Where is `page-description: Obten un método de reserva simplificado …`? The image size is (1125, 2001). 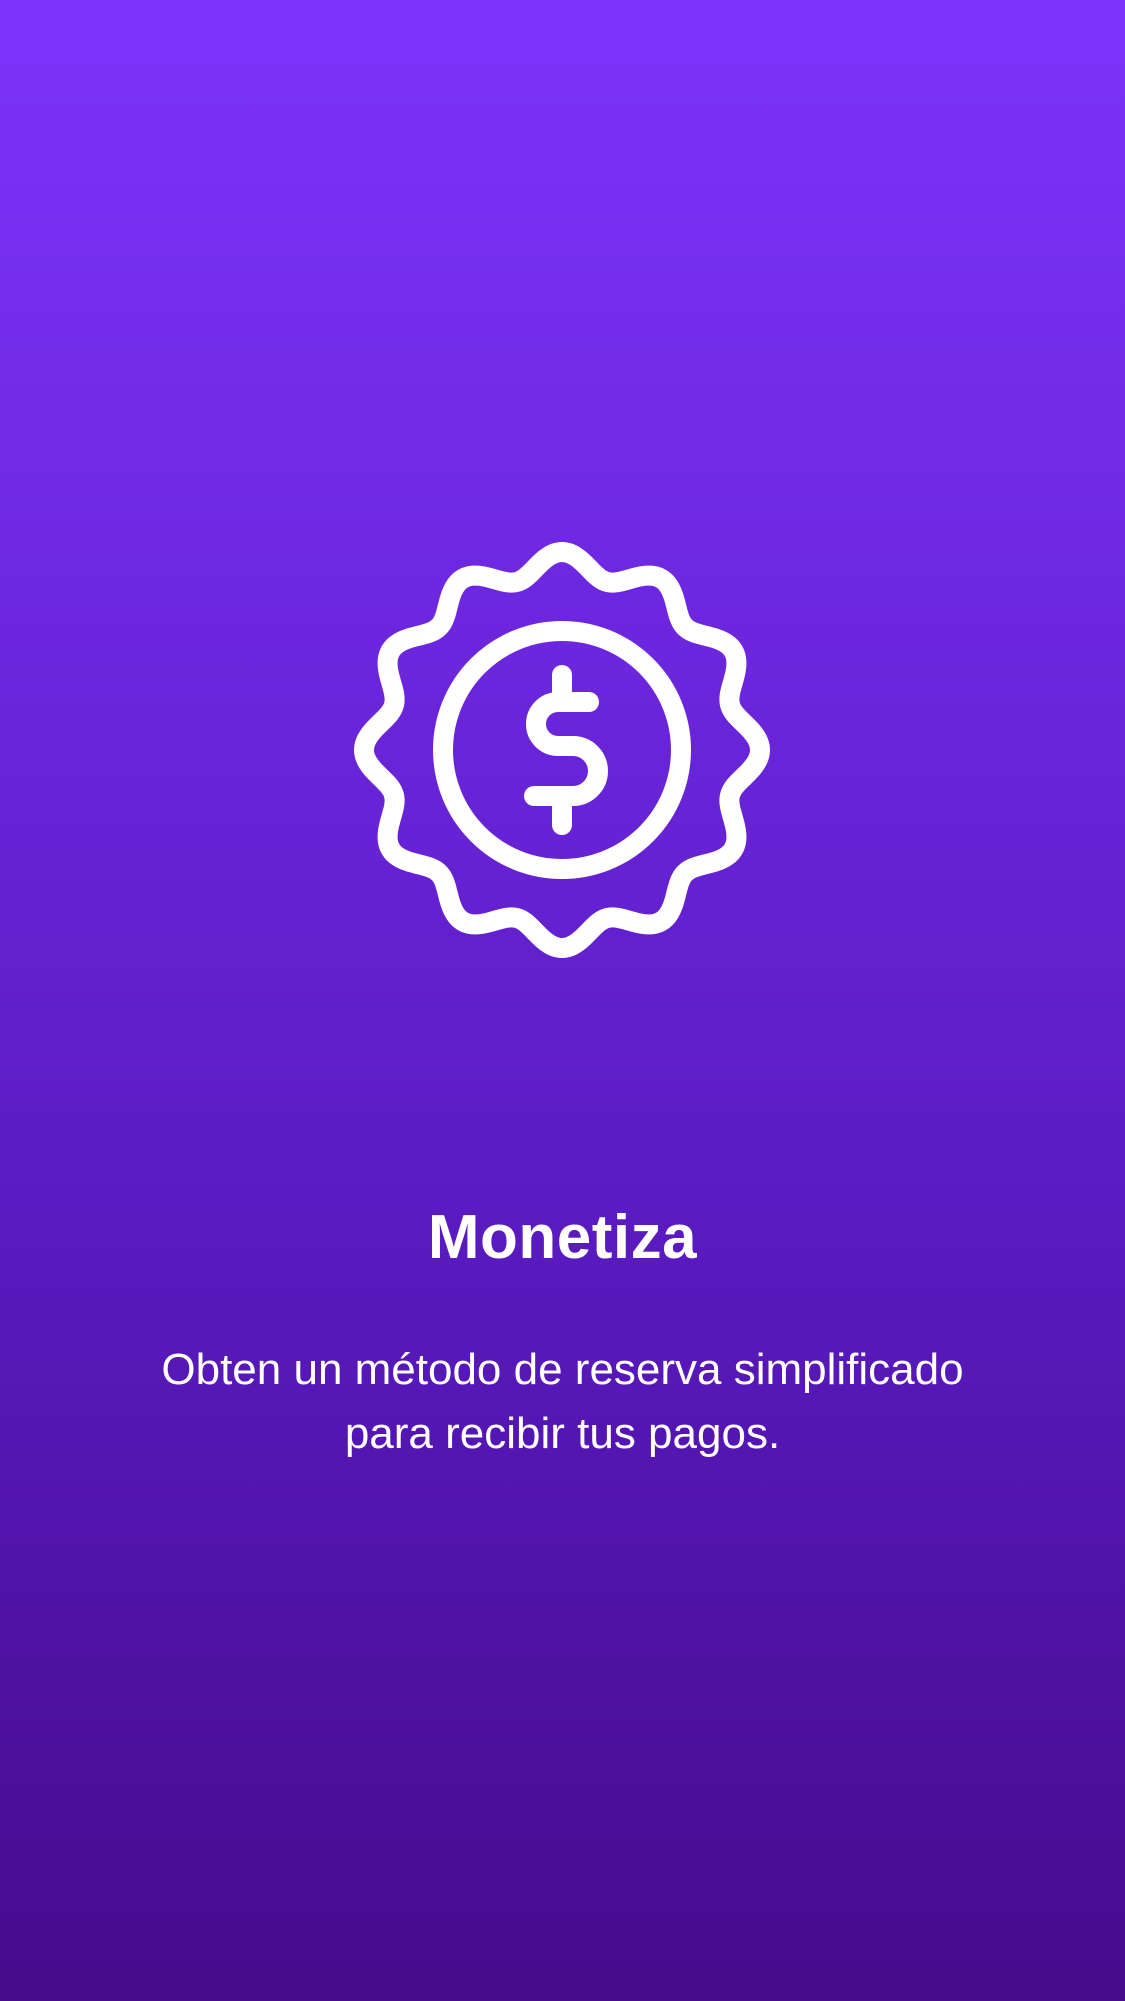 page-description: Obten un método de reserva simplificado … is located at coordinates (562, 1401).